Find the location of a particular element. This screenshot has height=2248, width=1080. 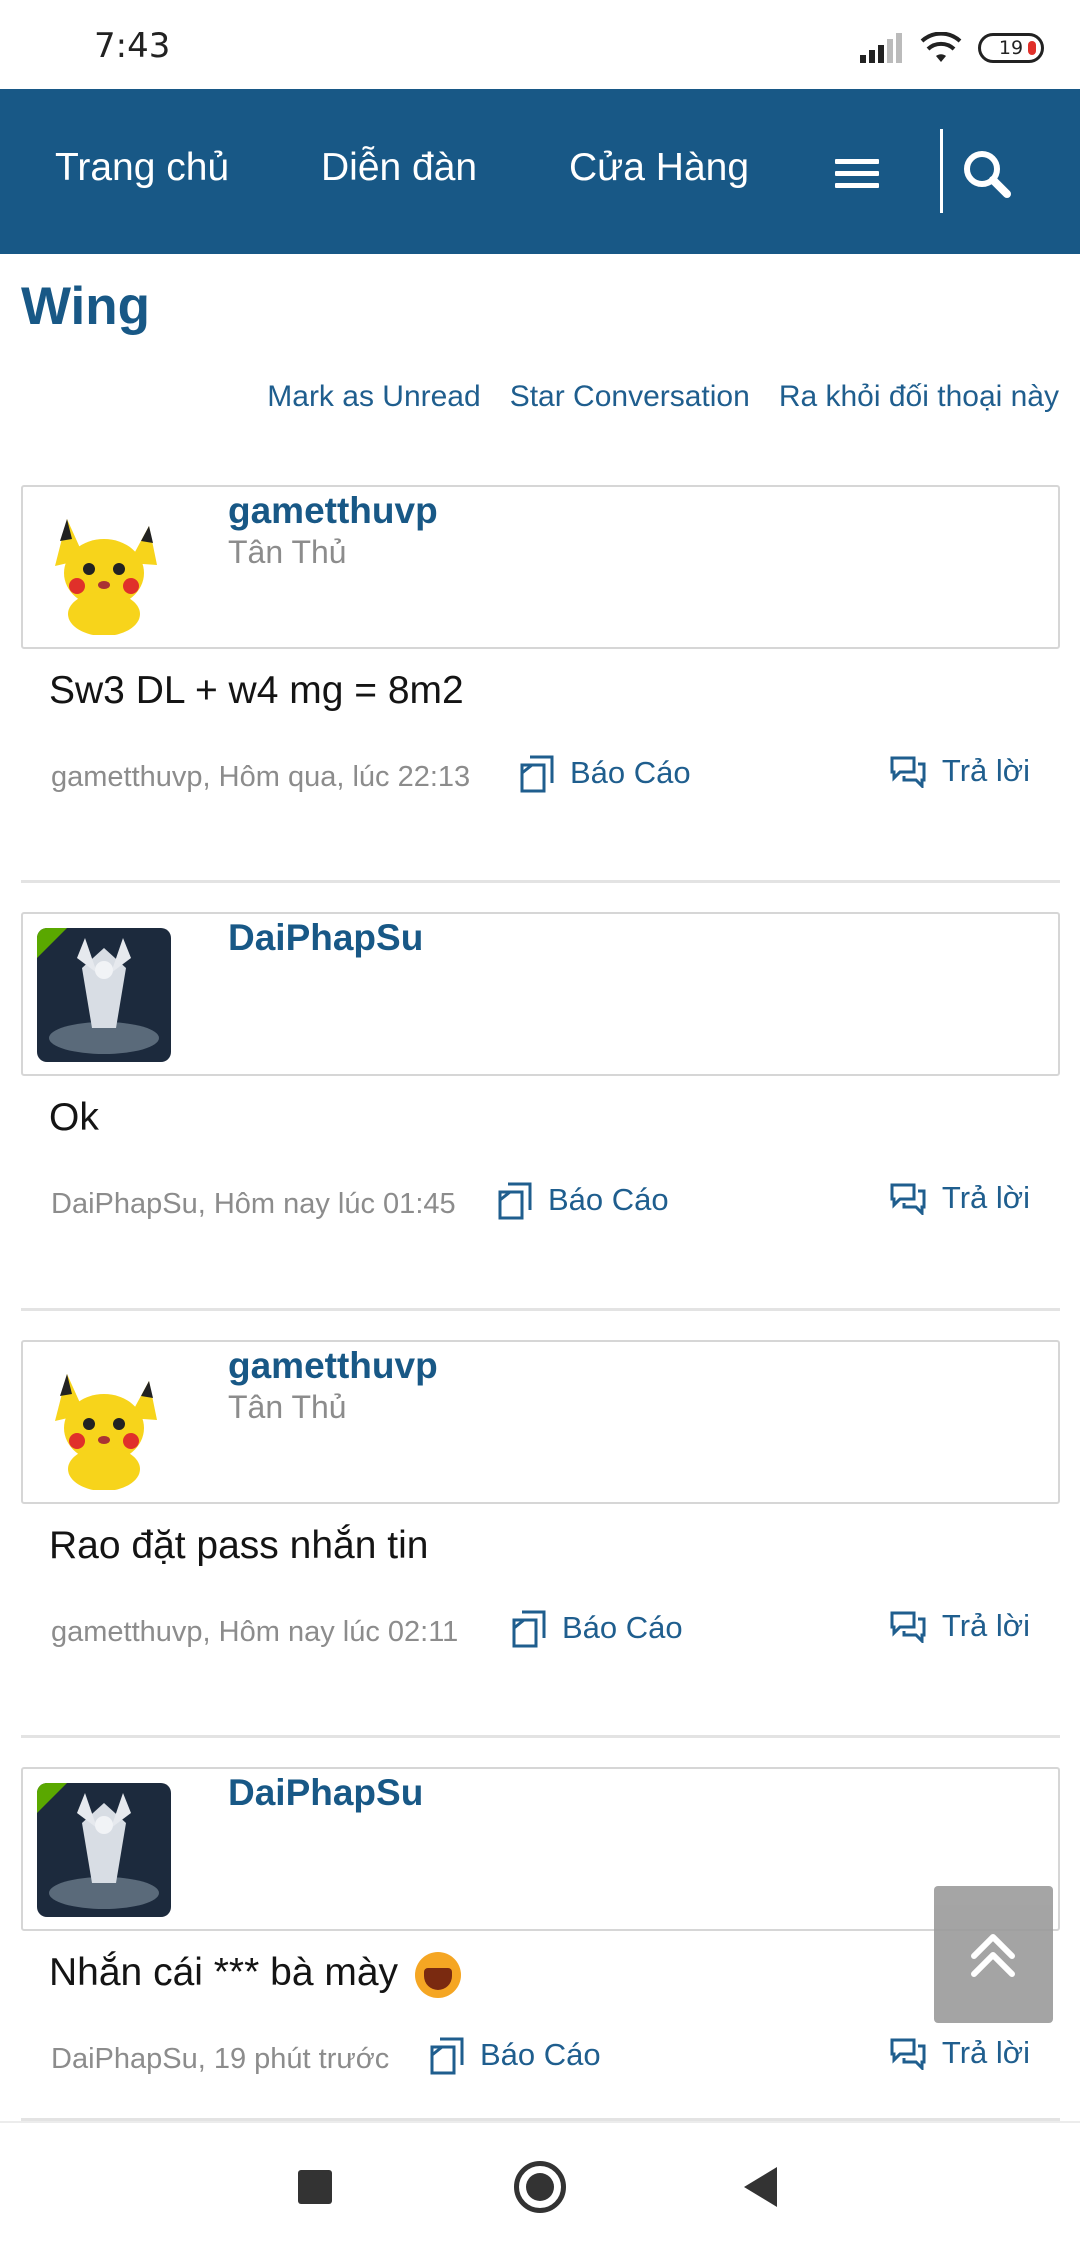

back-to-top-button is located at coordinates (993, 1954).